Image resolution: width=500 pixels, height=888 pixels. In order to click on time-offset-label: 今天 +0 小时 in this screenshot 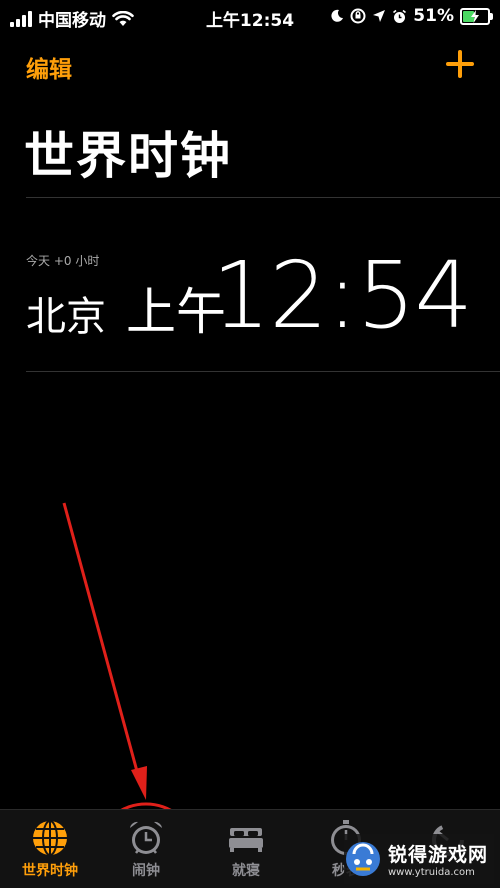, I will do `click(63, 261)`.